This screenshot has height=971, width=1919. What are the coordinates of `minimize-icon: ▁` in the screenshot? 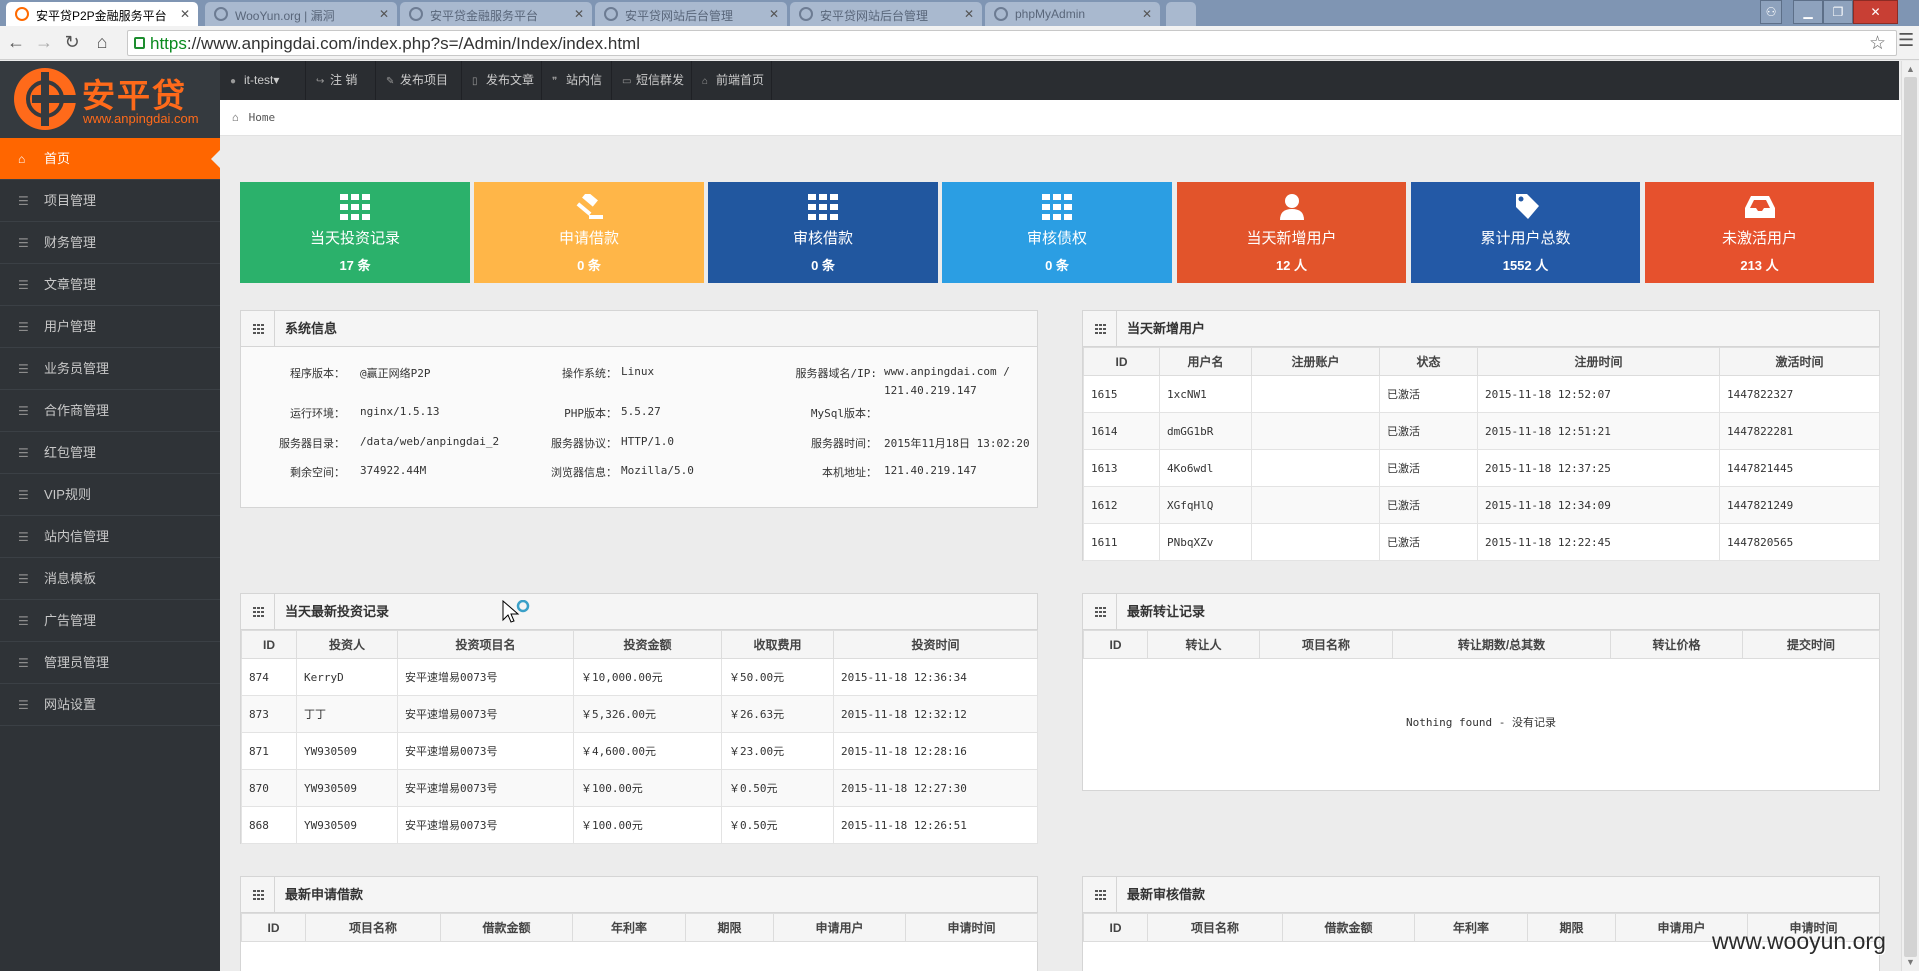 It's located at (1808, 12).